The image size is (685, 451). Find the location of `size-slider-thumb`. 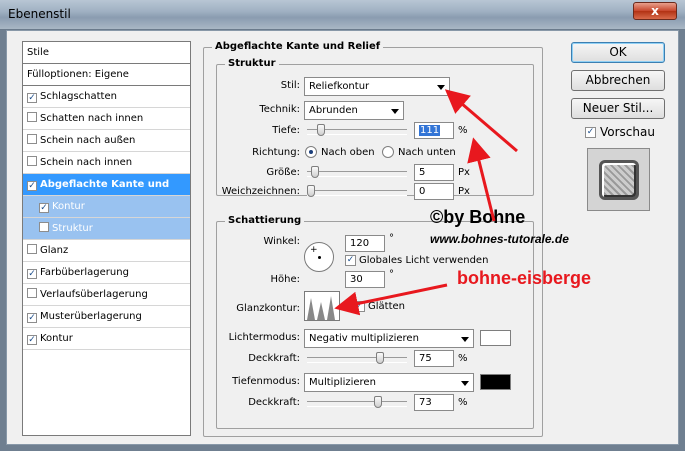

size-slider-thumb is located at coordinates (315, 172).